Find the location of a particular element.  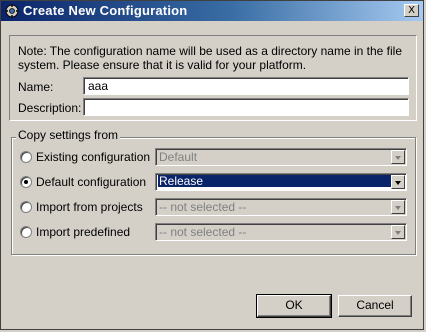

close-icon: X is located at coordinates (411, 10).